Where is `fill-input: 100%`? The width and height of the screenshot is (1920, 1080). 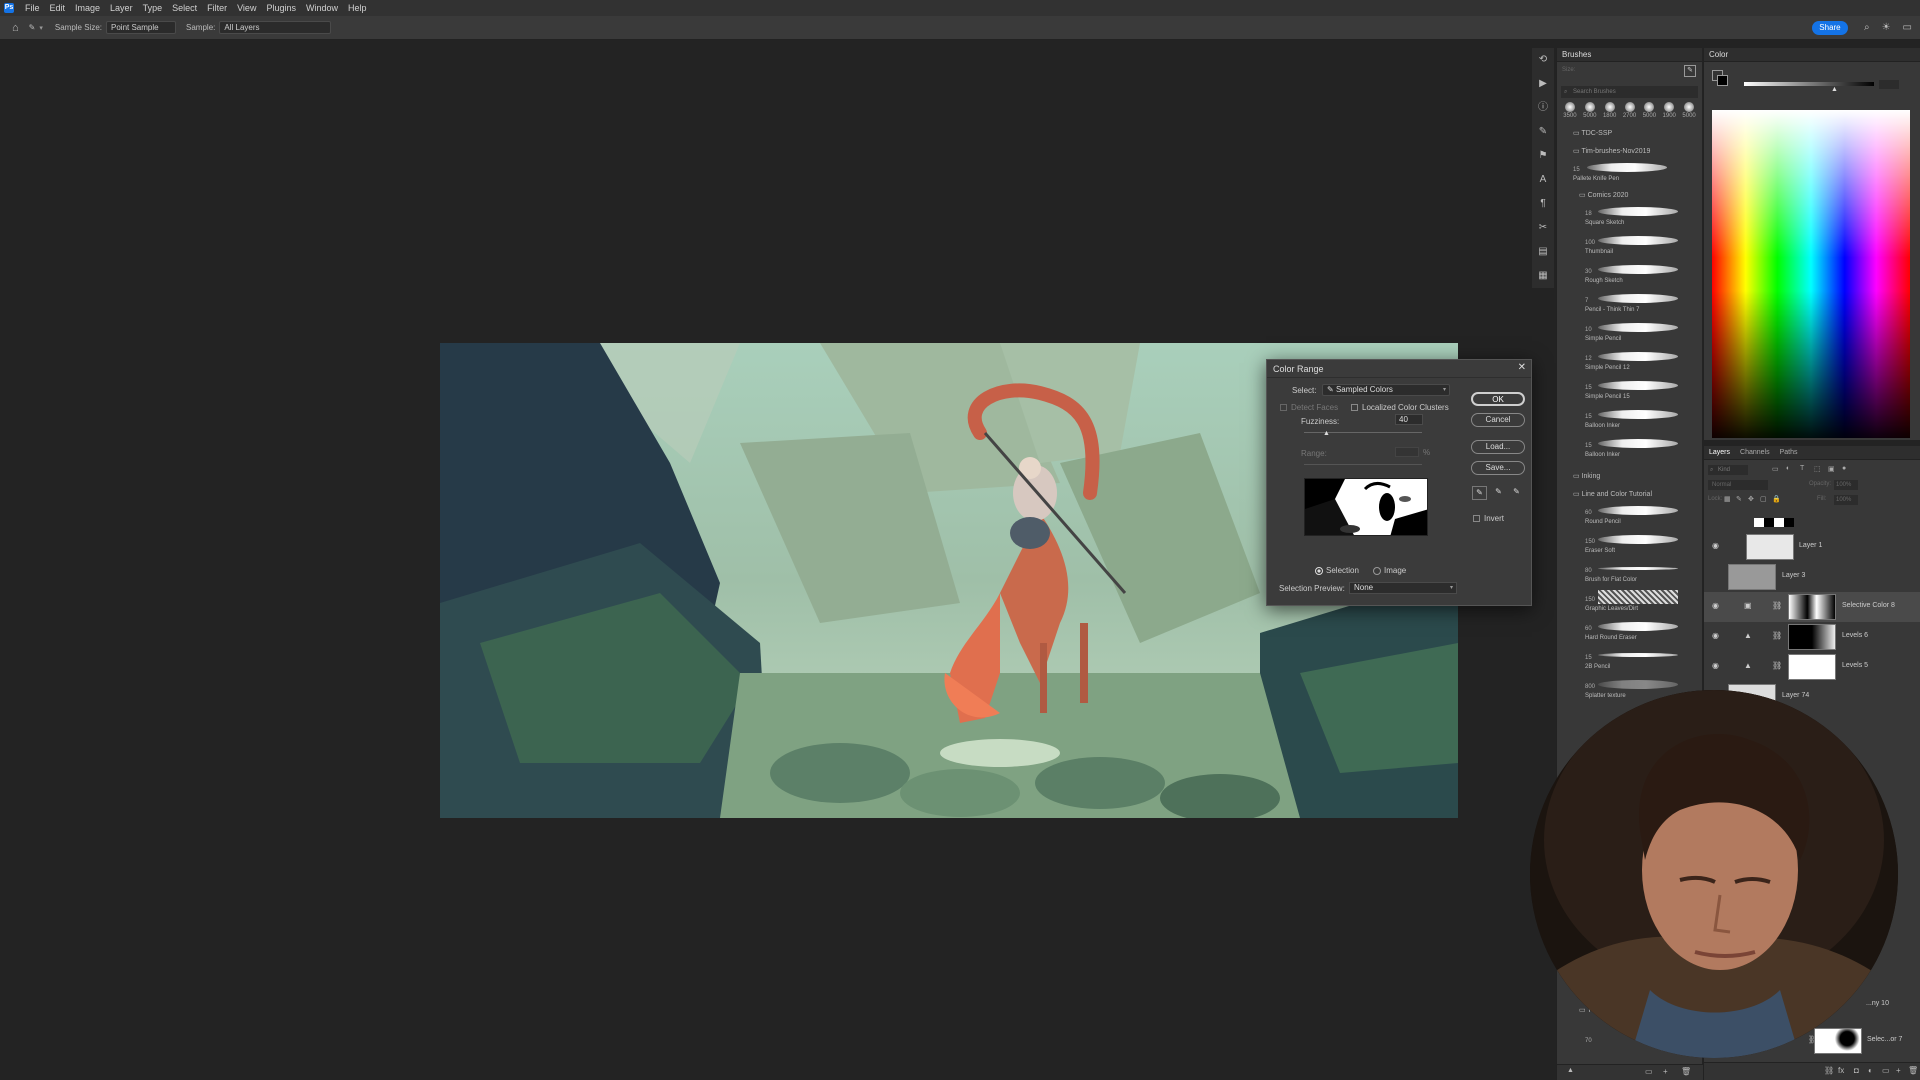 fill-input: 100% is located at coordinates (1846, 500).